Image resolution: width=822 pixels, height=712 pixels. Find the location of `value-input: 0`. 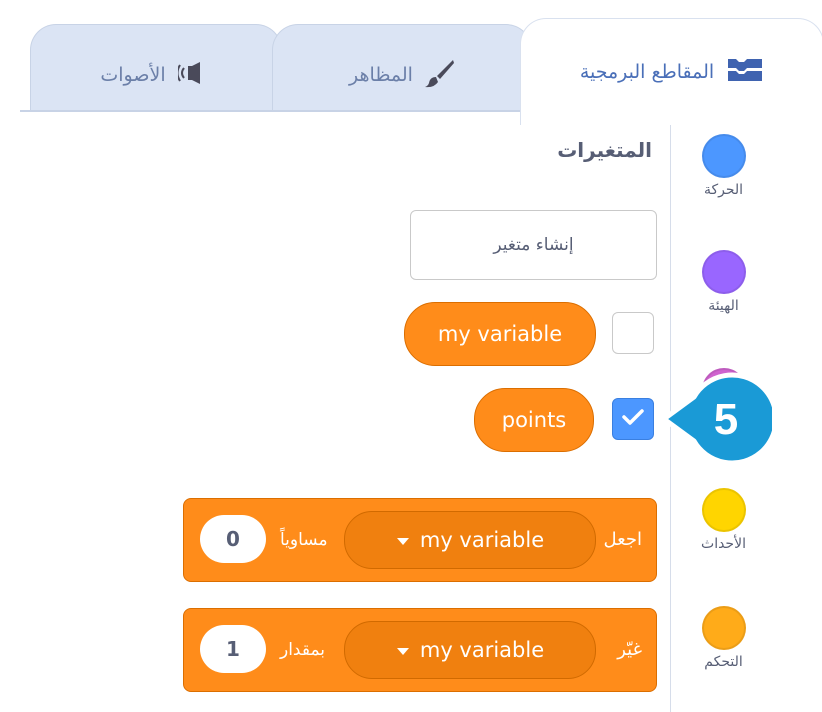

value-input: 0 is located at coordinates (233, 539).